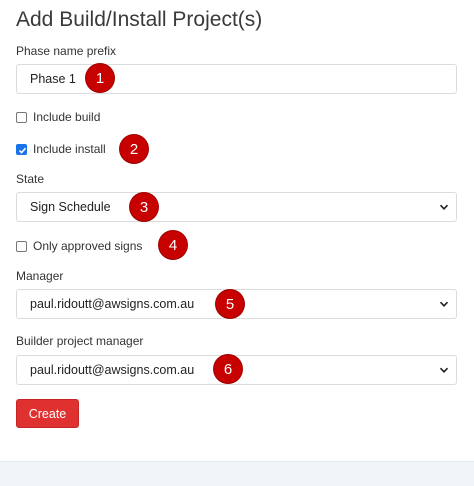 This screenshot has height=486, width=474. What do you see at coordinates (100, 78) in the screenshot?
I see `callout-badge-1: 1` at bounding box center [100, 78].